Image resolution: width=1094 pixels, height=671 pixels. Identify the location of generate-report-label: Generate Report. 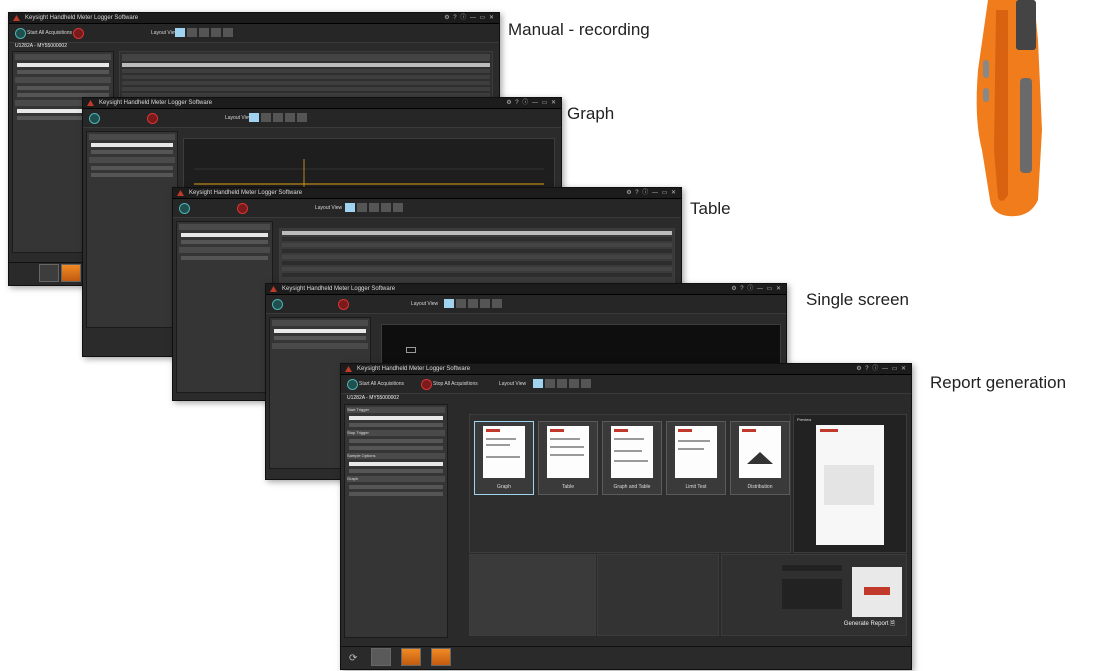
(866, 624).